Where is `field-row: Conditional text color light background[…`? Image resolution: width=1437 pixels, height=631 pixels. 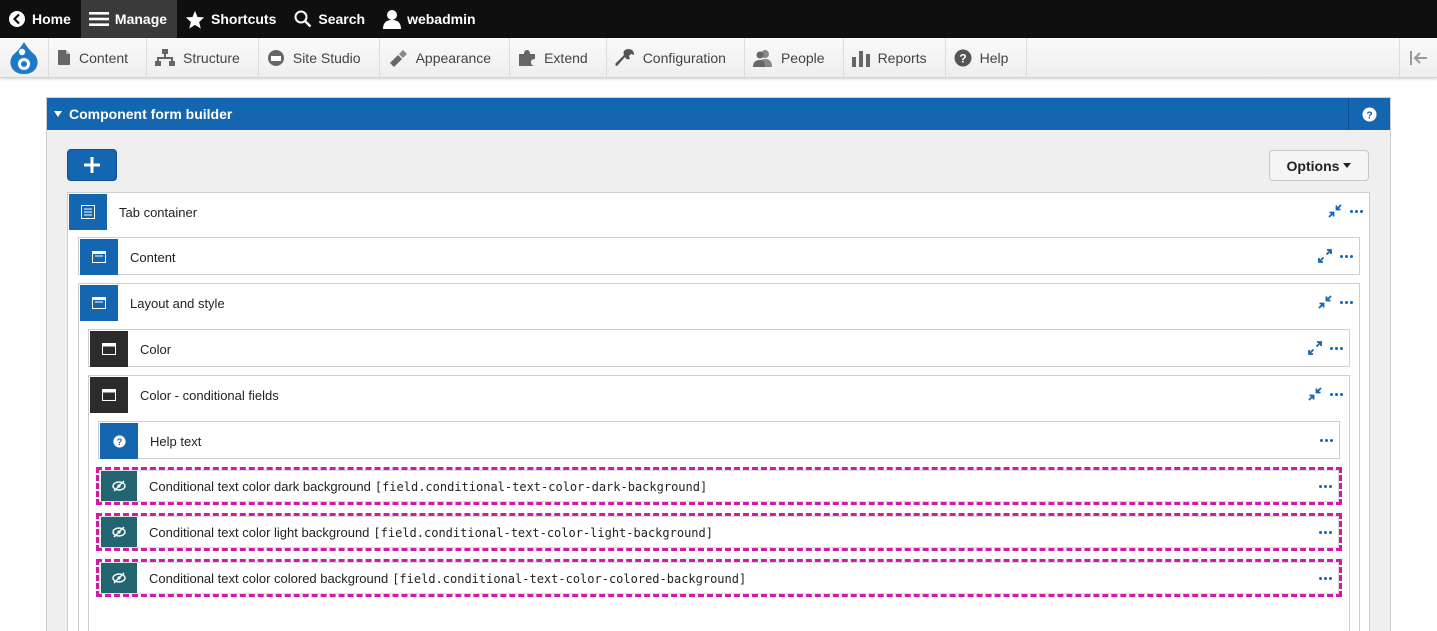 field-row: Conditional text color light background[… is located at coordinates (719, 532).